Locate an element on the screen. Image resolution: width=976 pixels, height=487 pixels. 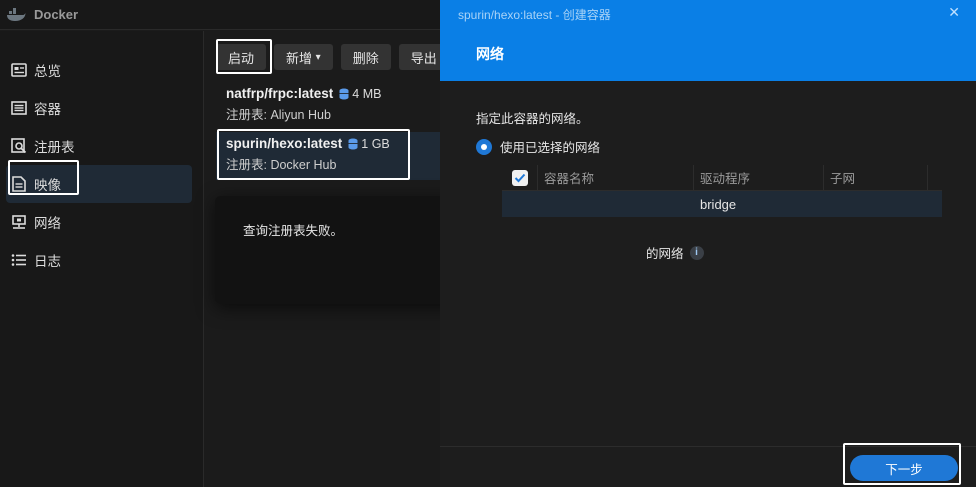
panel-header: spurin/hexo:latest - 创建容器 ✕ 网络 is located at coordinates (708, 40).